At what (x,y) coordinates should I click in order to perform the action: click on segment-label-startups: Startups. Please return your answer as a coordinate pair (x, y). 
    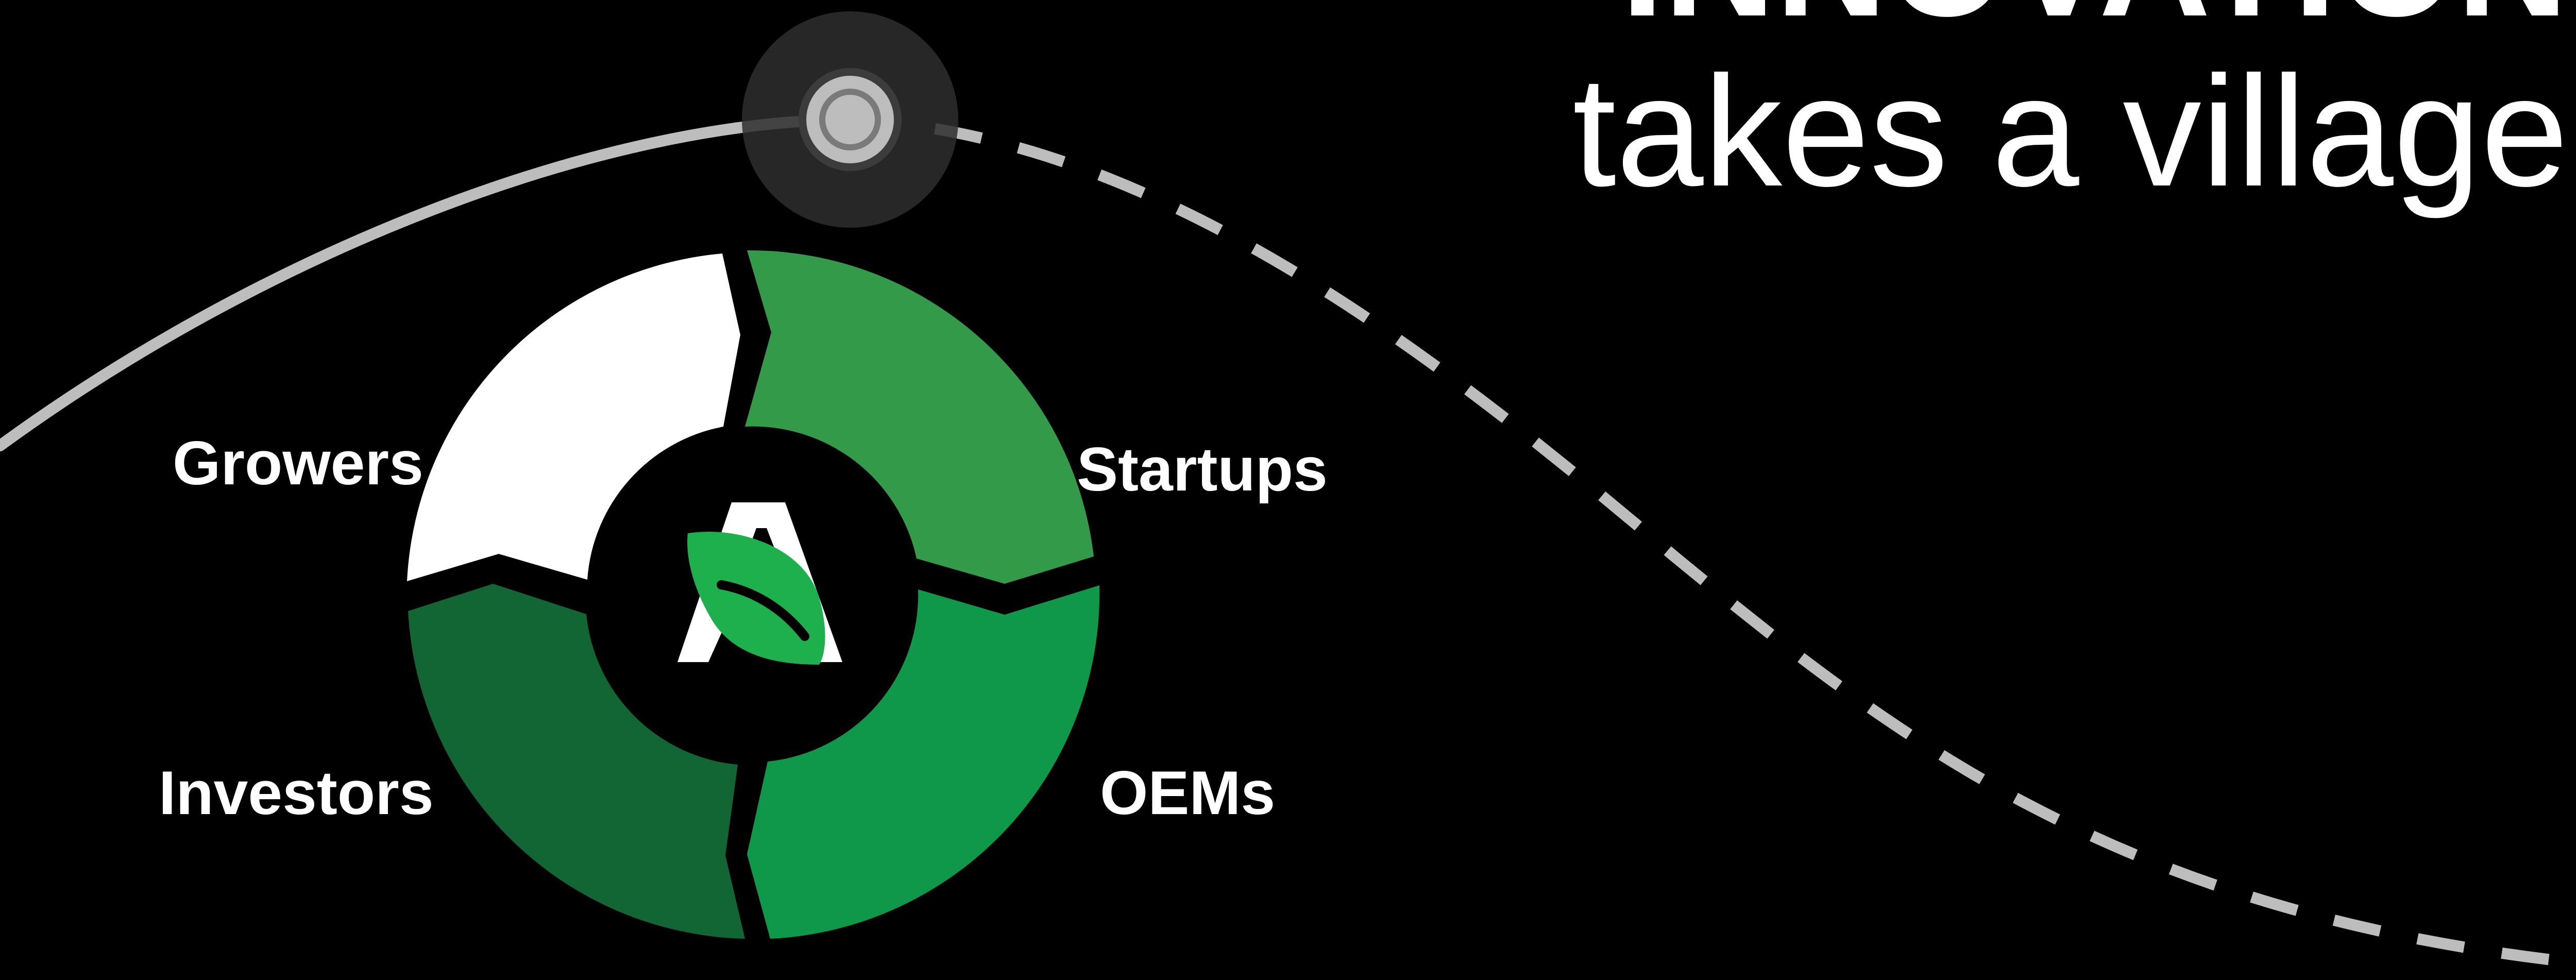
    Looking at the image, I should click on (1202, 470).